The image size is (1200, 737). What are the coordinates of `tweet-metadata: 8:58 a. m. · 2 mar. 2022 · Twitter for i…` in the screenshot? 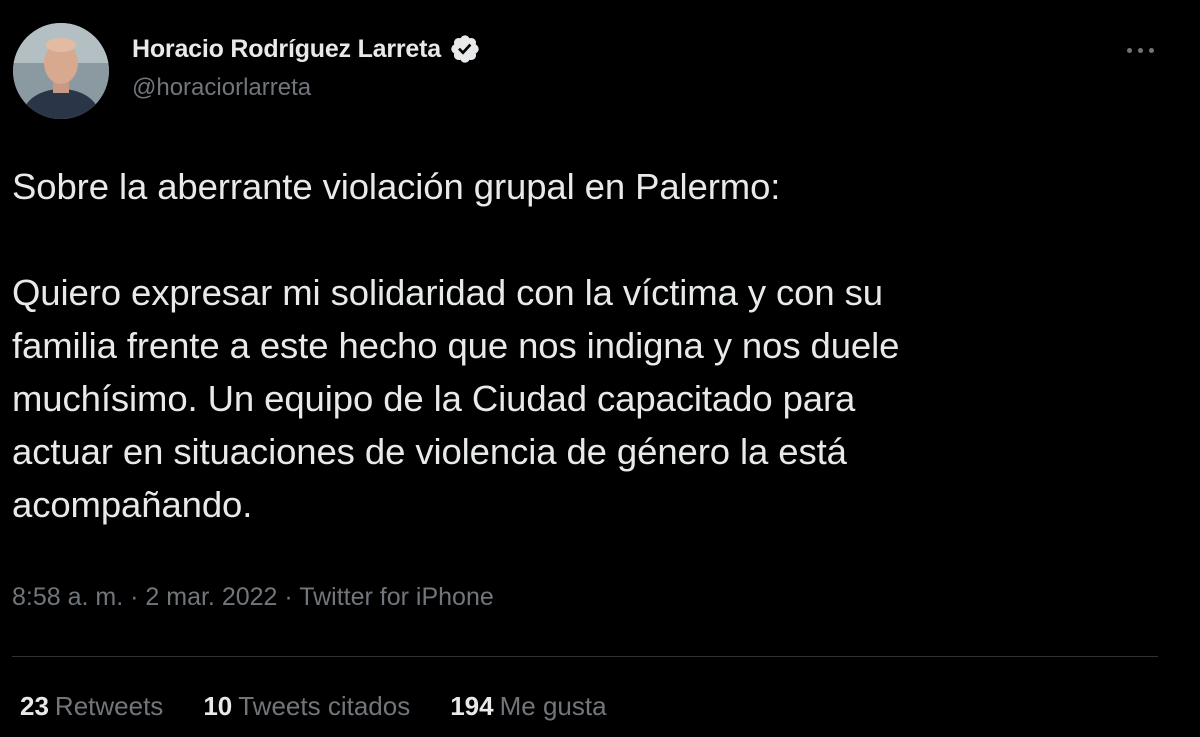 It's located at (253, 597).